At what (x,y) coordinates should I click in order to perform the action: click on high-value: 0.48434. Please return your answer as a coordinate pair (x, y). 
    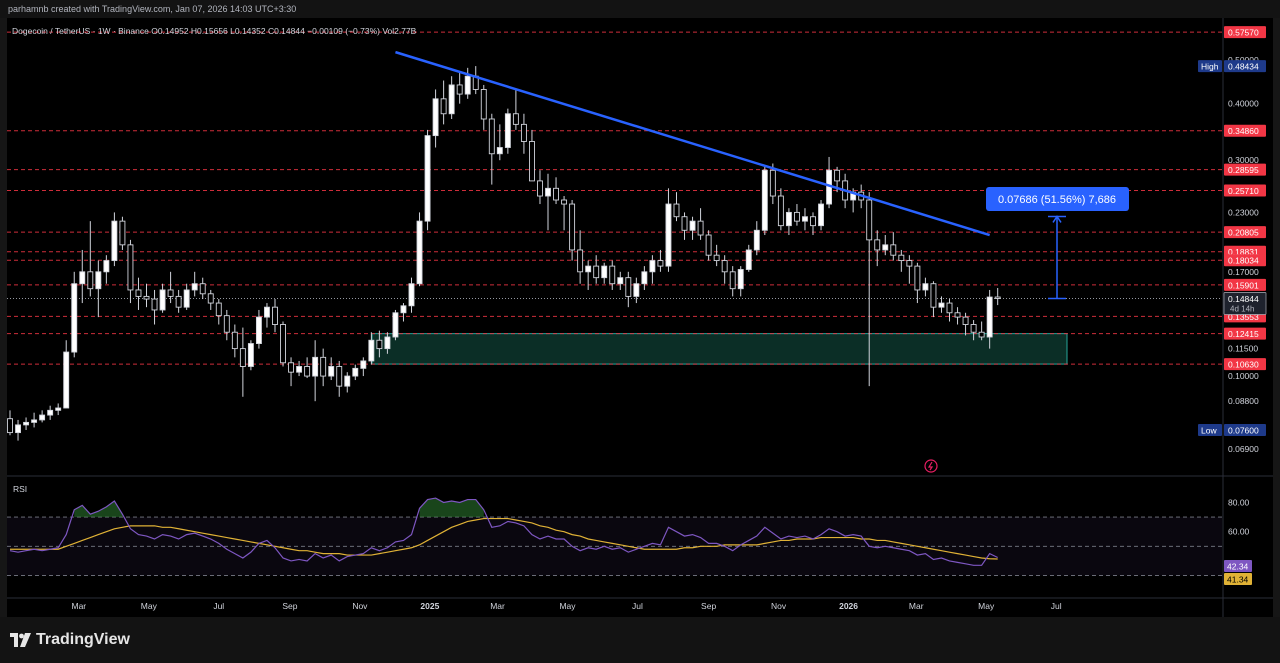
    Looking at the image, I should click on (1243, 67).